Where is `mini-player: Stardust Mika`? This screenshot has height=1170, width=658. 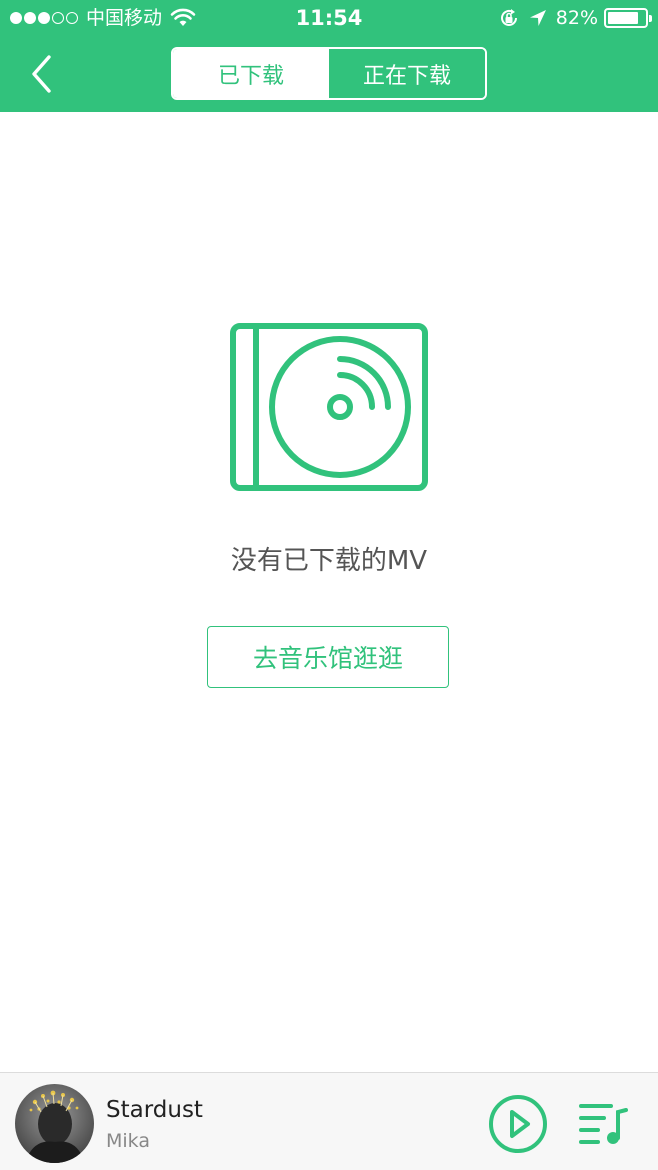 mini-player: Stardust Mika is located at coordinates (329, 1121).